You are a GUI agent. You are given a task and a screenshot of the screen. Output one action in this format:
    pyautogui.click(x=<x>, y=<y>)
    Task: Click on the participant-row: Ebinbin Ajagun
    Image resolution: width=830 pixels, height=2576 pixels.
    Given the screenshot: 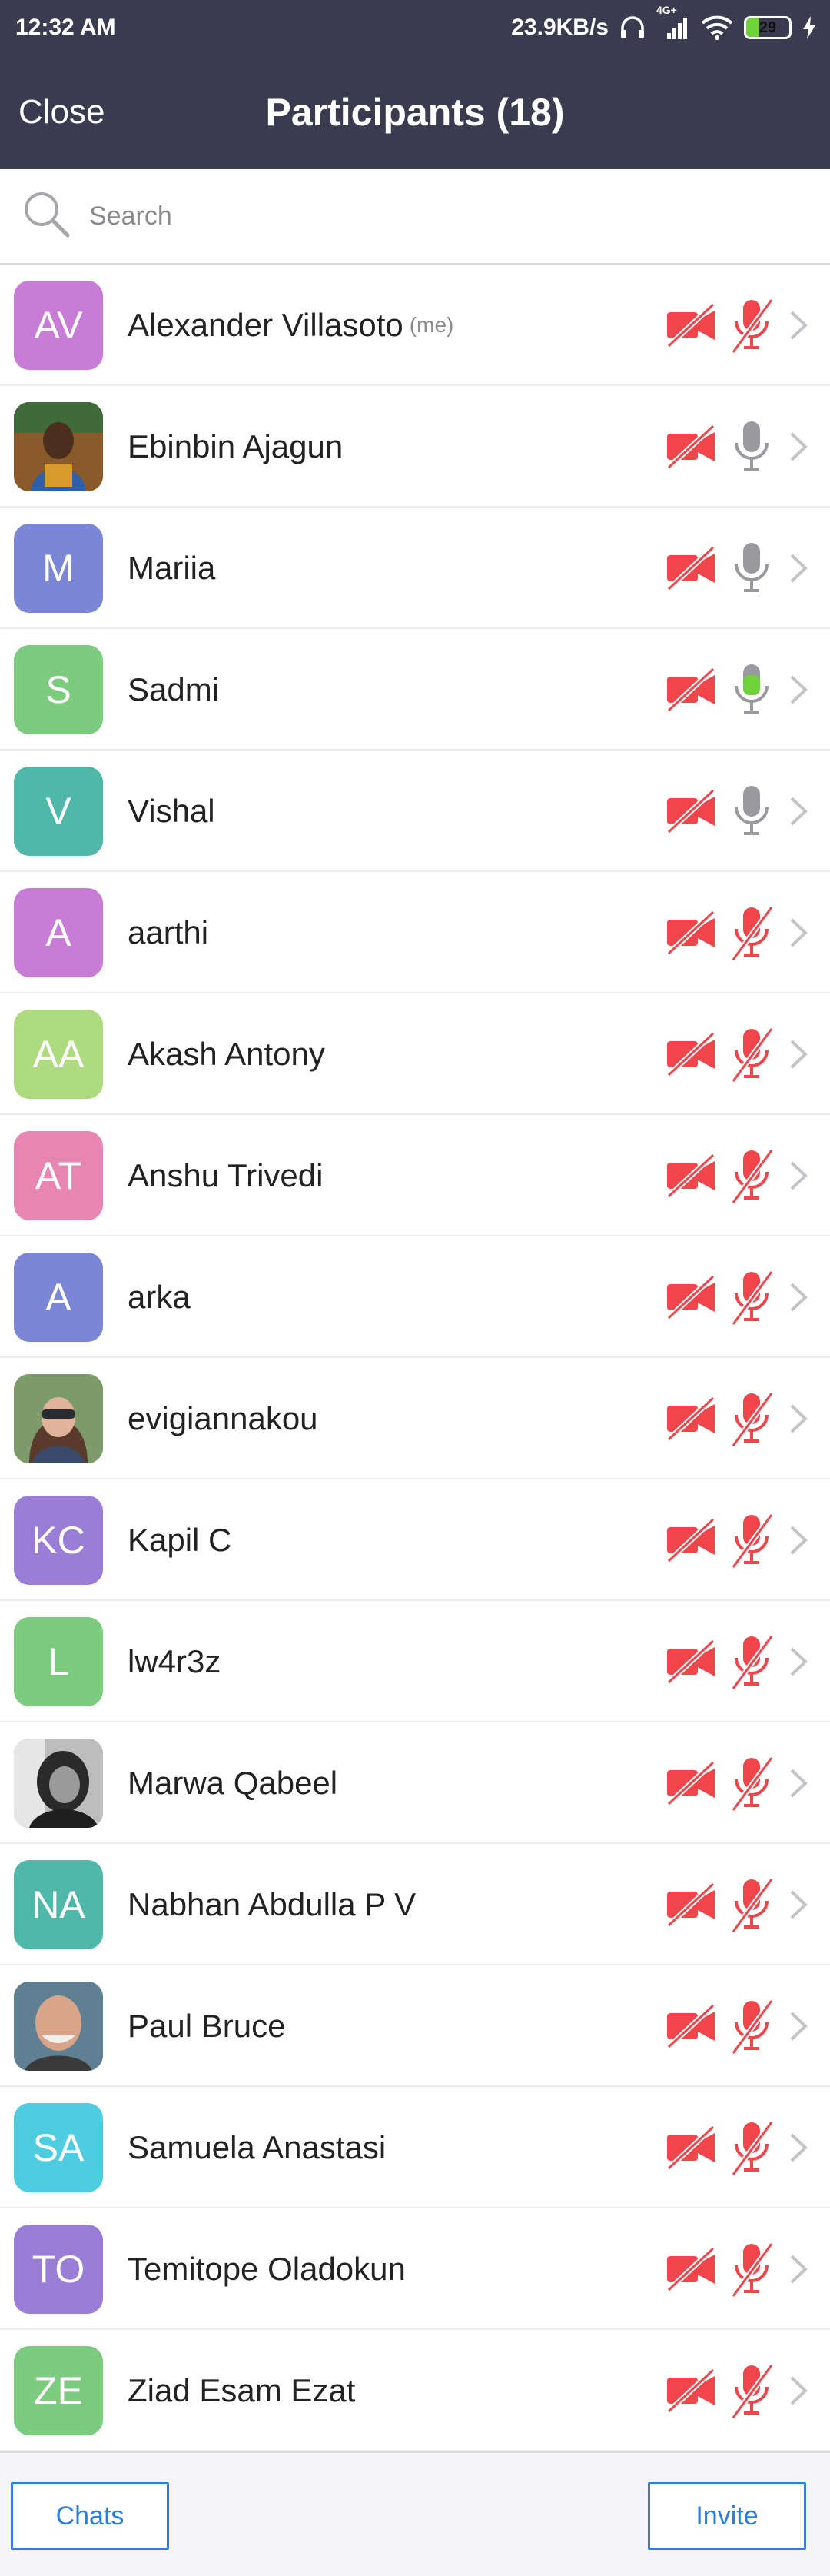 What is the action you would take?
    pyautogui.click(x=415, y=447)
    